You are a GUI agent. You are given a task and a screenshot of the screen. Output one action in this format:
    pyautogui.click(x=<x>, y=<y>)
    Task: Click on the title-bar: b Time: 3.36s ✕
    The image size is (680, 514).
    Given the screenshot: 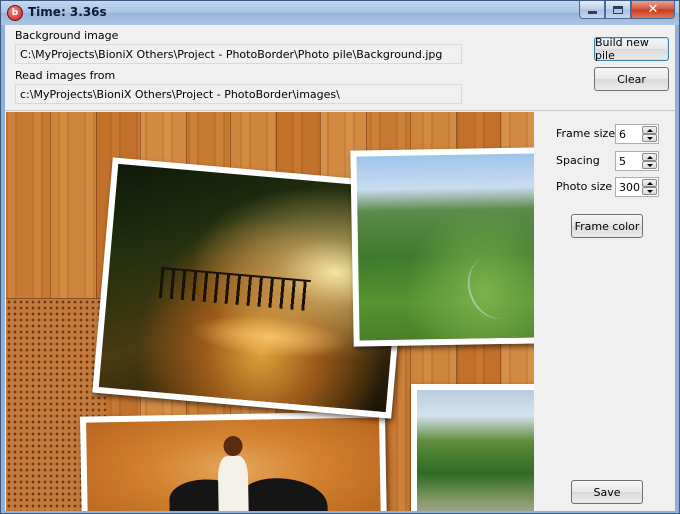 What is the action you would take?
    pyautogui.click(x=340, y=13)
    